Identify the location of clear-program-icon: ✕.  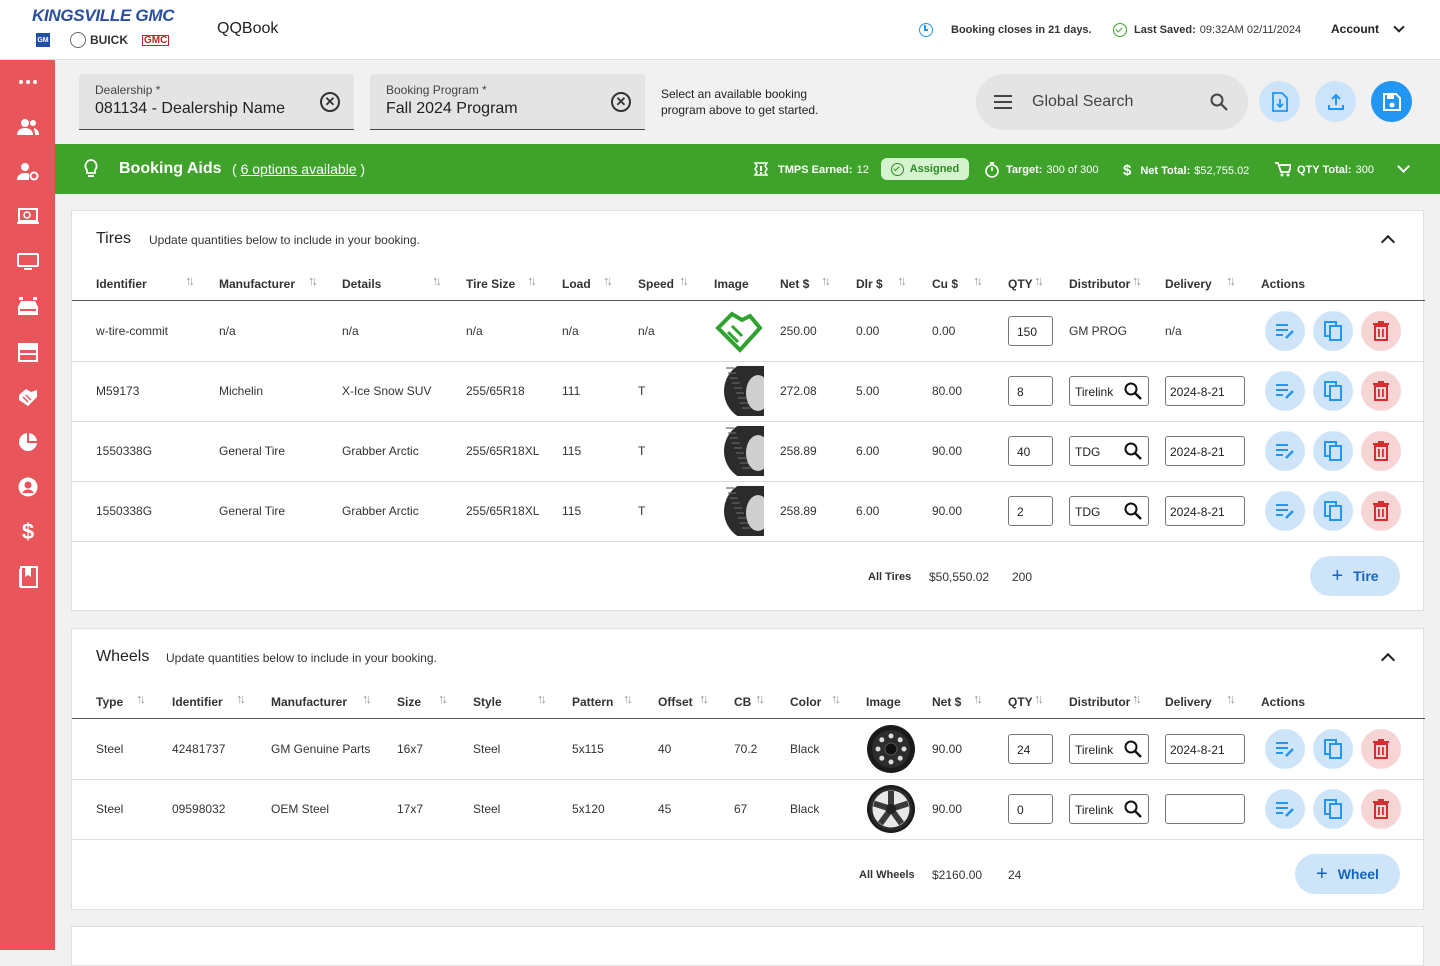
(621, 102).